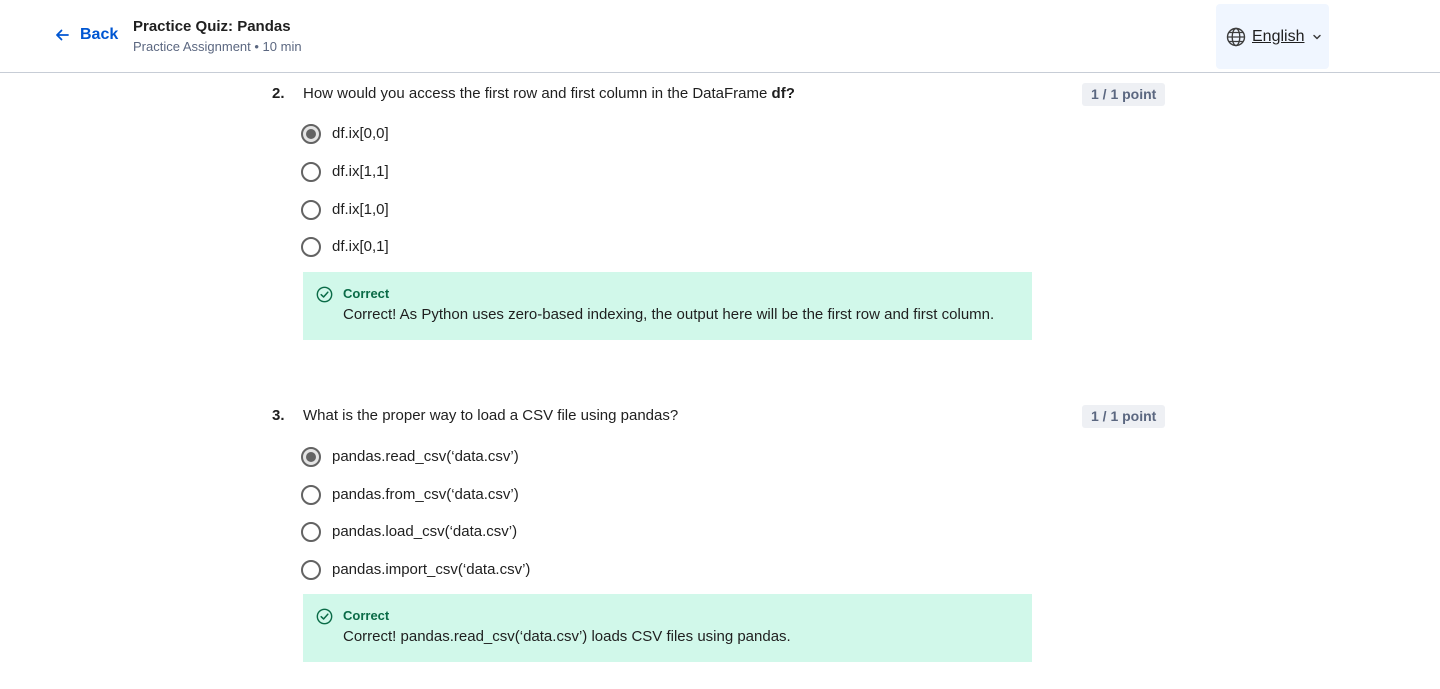 The image size is (1440, 689). I want to click on language-selector: English, so click(1272, 36).